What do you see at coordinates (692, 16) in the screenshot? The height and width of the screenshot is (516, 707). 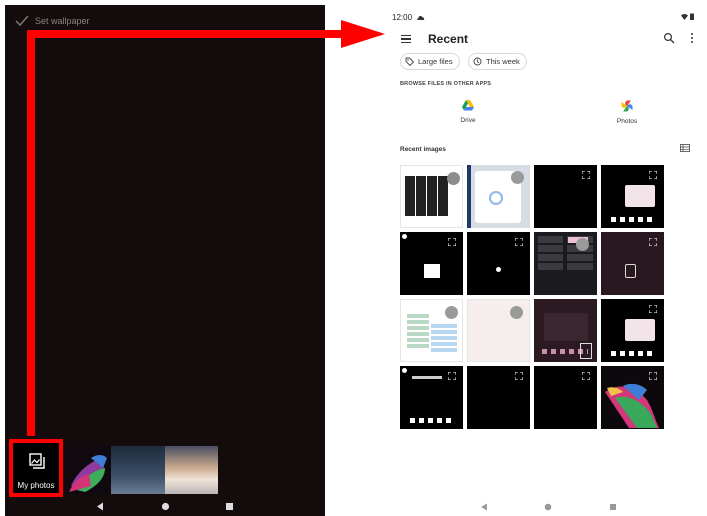 I see `battery-icon` at bounding box center [692, 16].